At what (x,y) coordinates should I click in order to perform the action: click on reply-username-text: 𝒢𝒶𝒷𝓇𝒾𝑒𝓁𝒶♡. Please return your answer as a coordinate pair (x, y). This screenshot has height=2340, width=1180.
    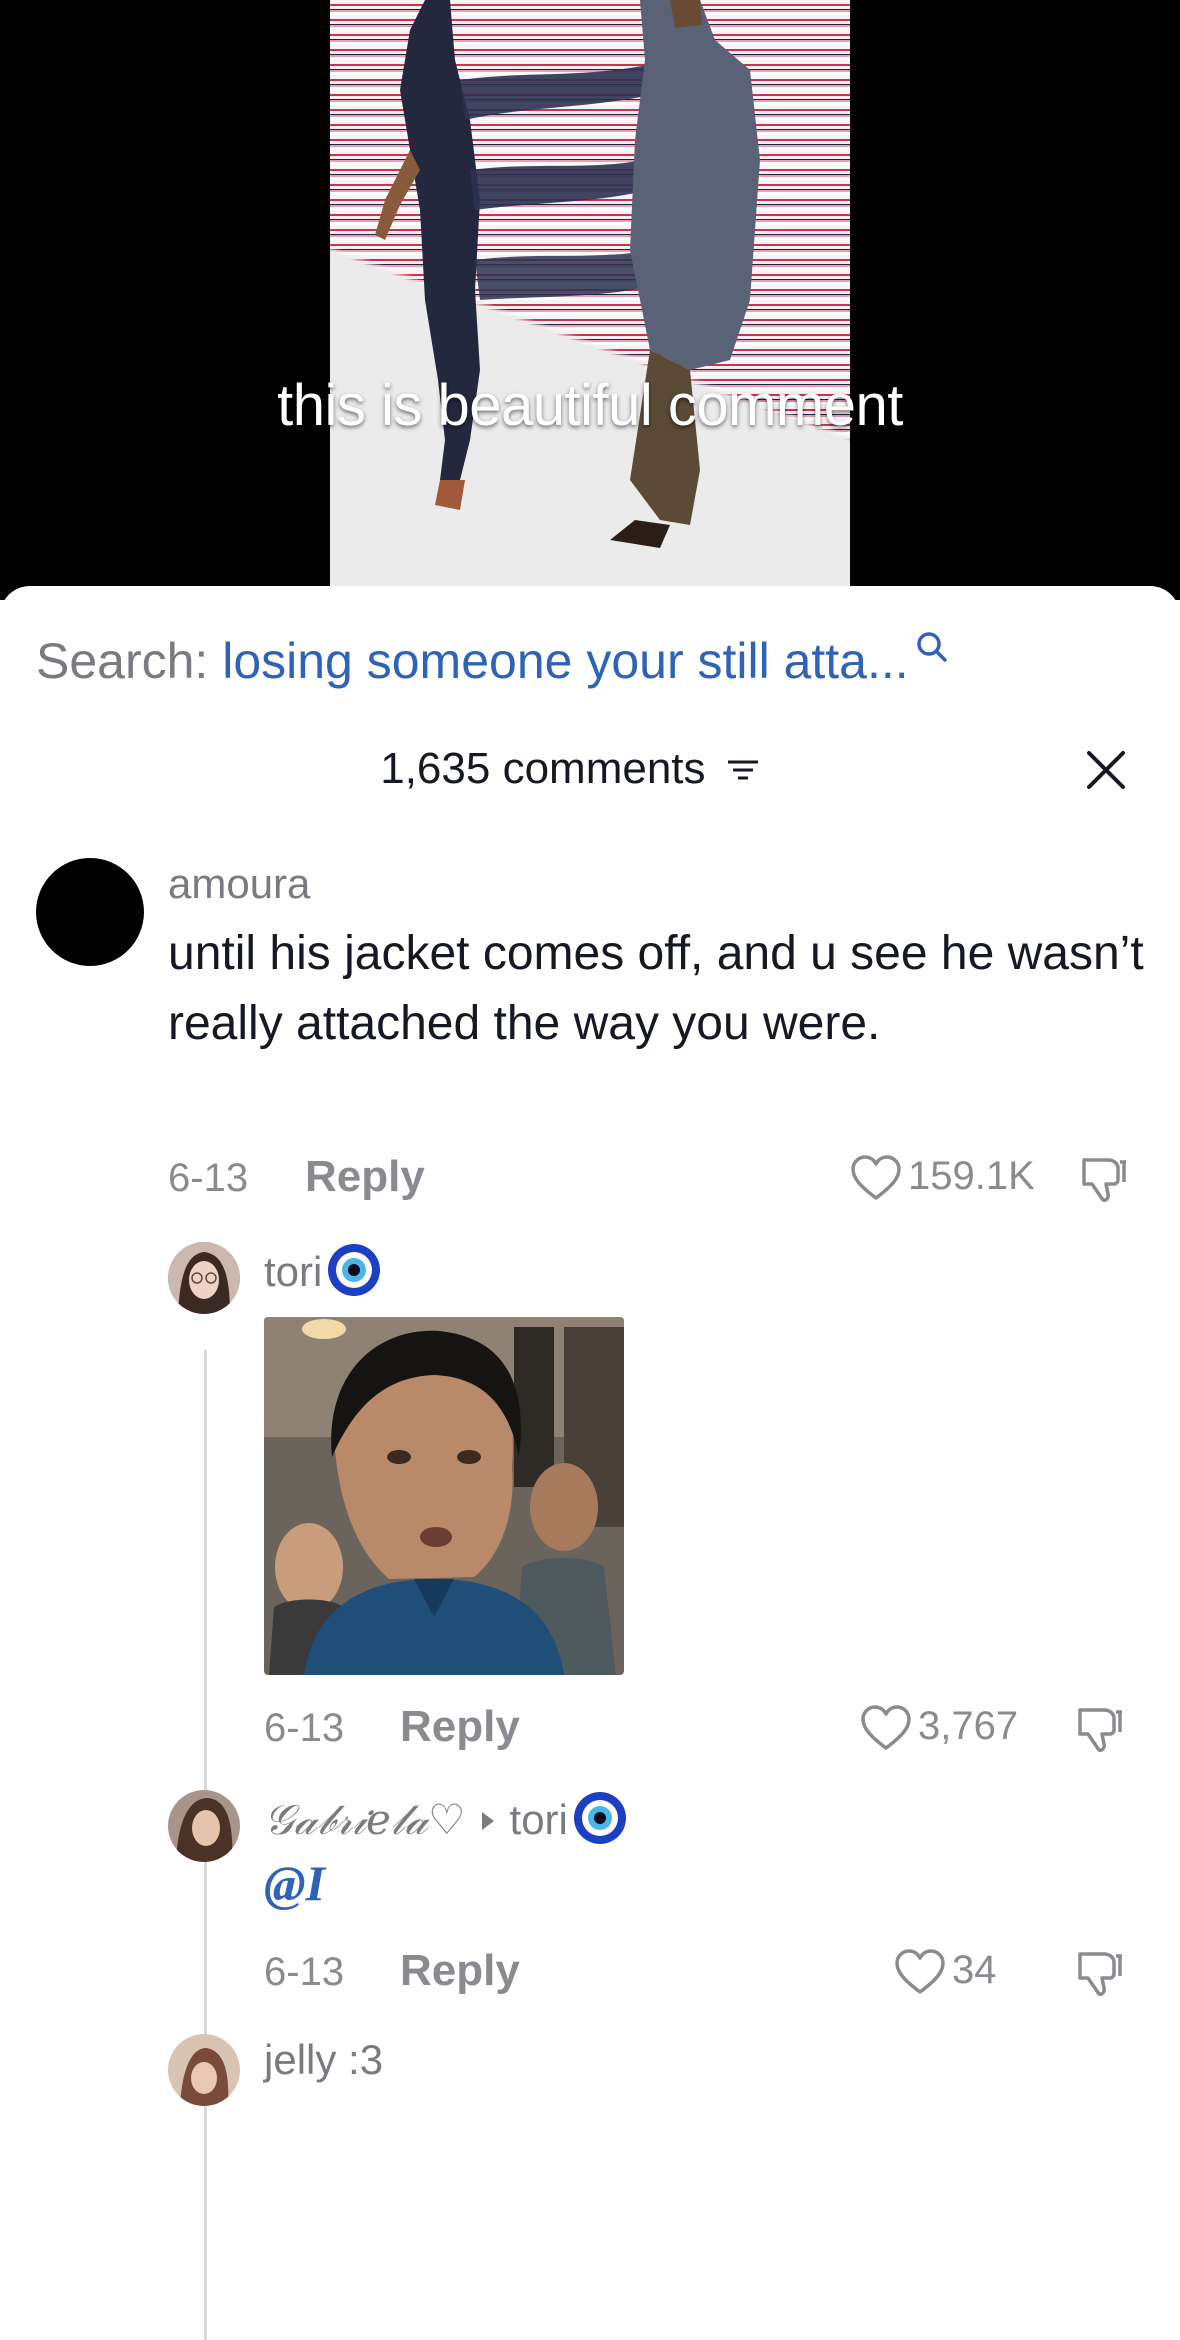
    Looking at the image, I should click on (365, 1820).